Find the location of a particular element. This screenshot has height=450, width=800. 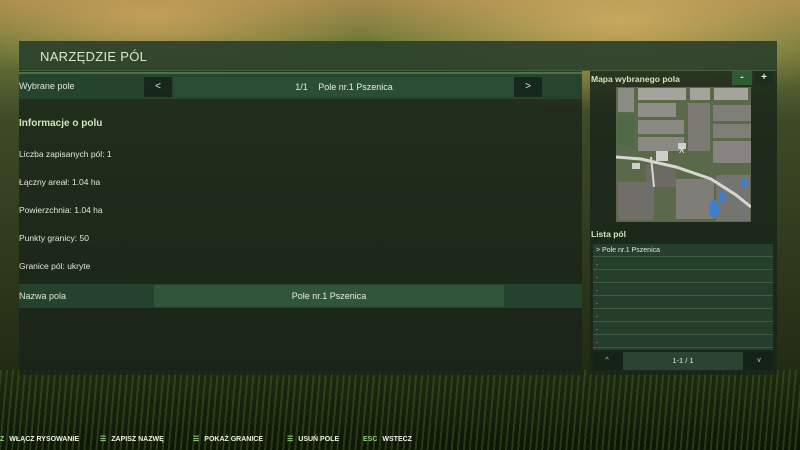

field-selector-name: Pole nr.1 Pszenica is located at coordinates (355, 87).